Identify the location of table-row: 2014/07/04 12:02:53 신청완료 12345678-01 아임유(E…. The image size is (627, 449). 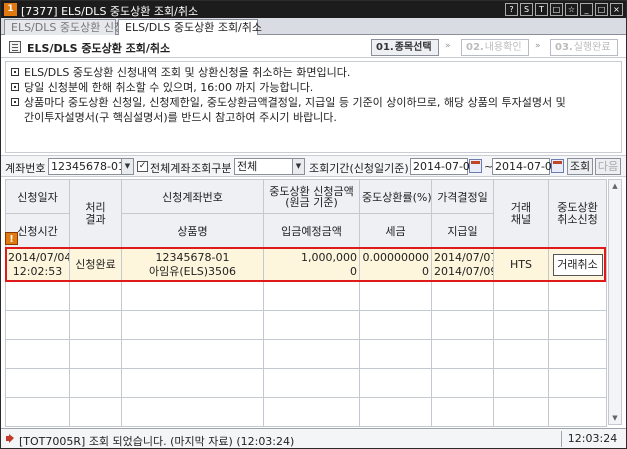
(306, 264).